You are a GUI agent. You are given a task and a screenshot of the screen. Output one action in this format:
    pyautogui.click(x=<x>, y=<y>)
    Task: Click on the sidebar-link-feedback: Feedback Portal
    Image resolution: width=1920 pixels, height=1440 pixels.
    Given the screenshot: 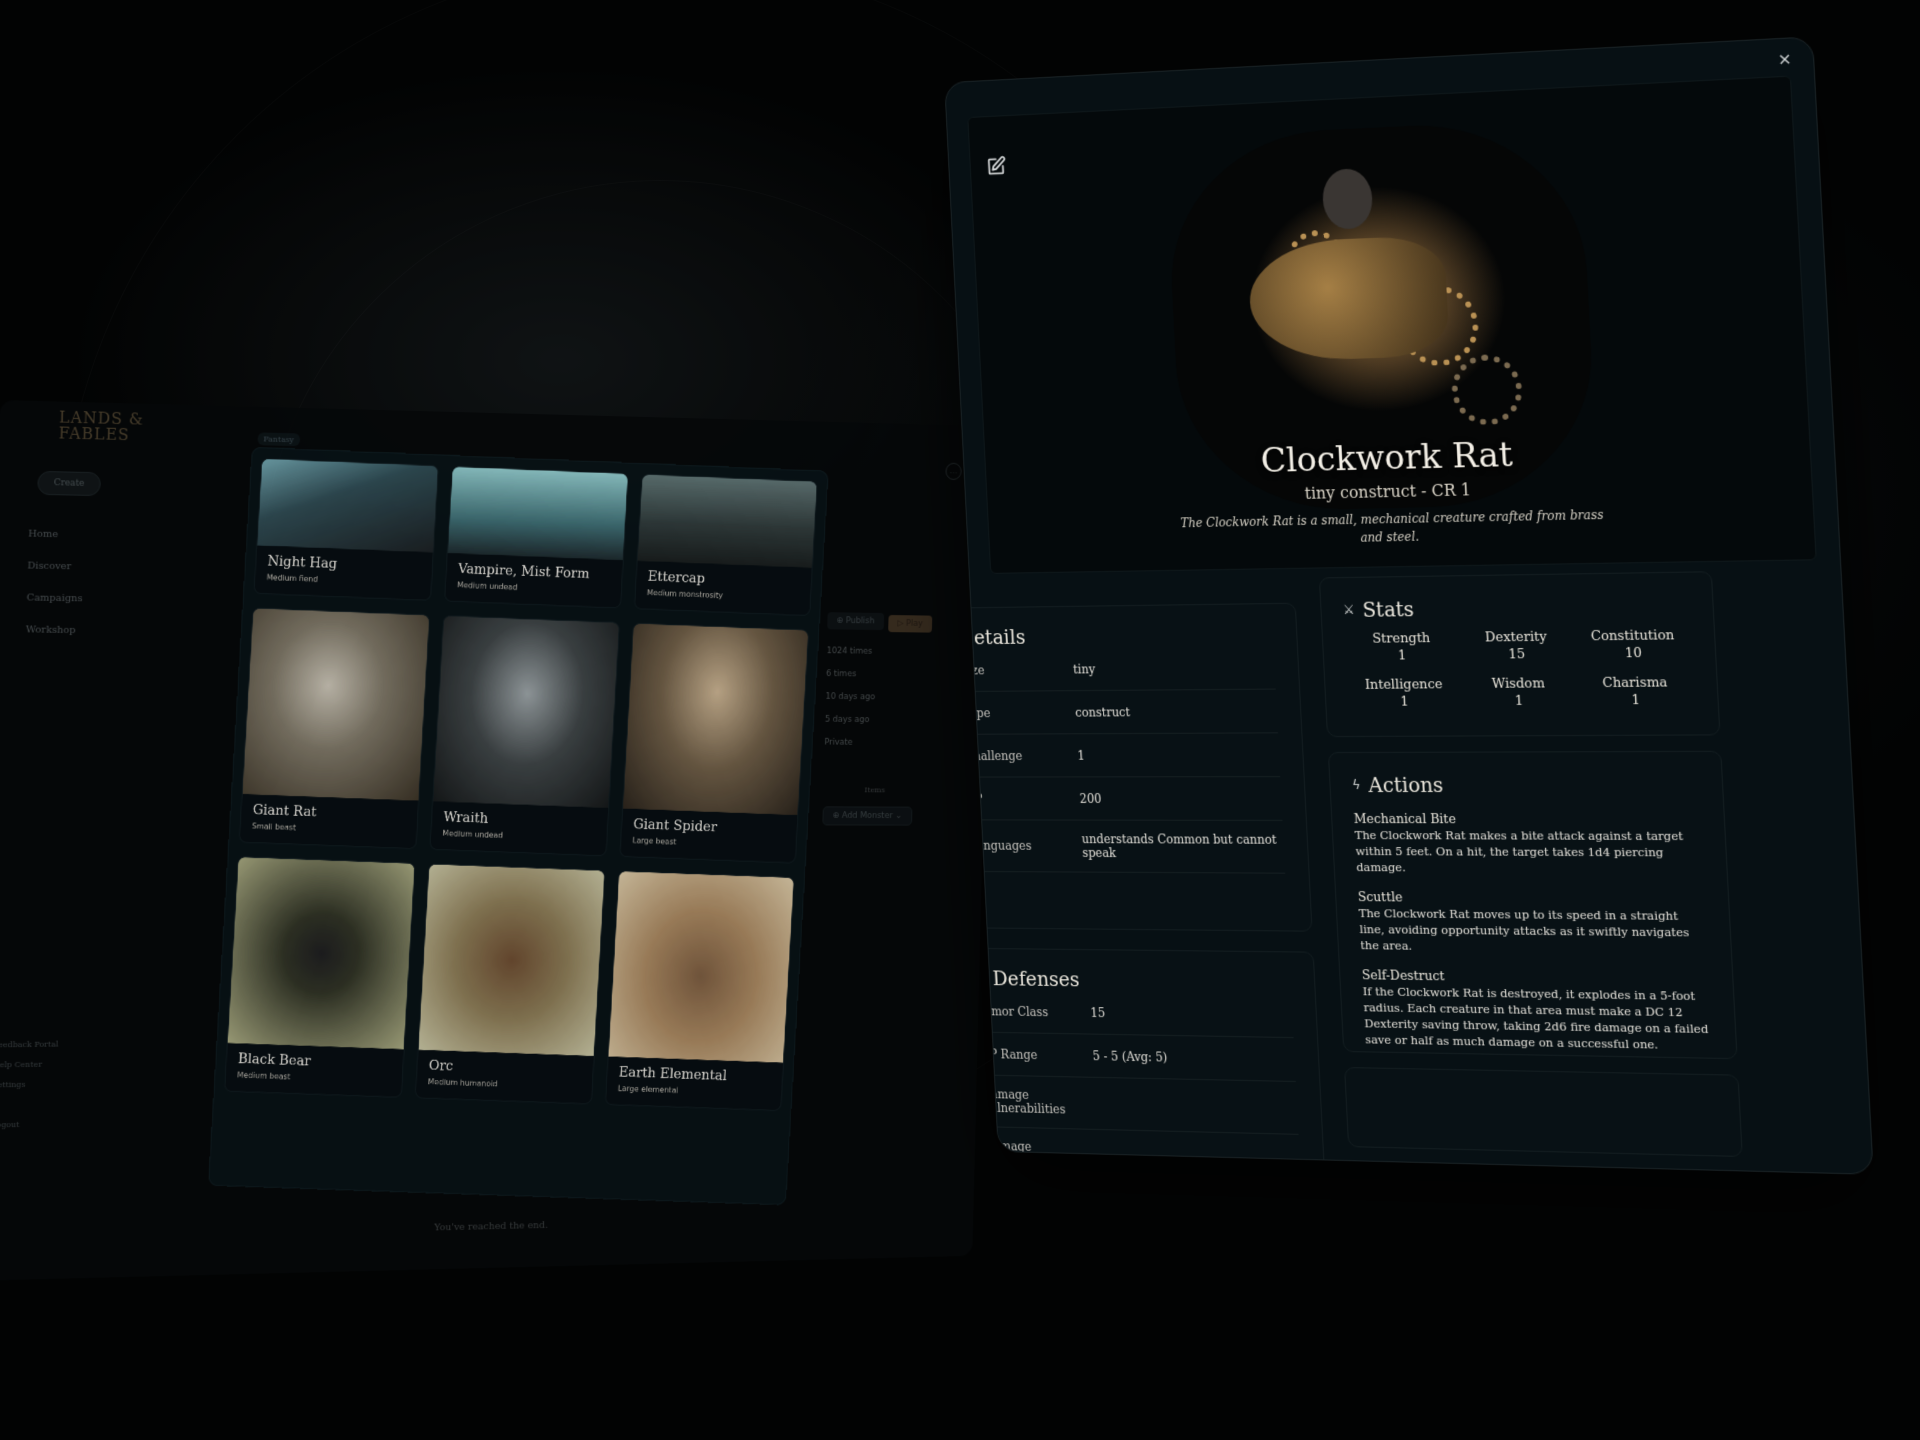 What is the action you would take?
    pyautogui.click(x=29, y=1045)
    